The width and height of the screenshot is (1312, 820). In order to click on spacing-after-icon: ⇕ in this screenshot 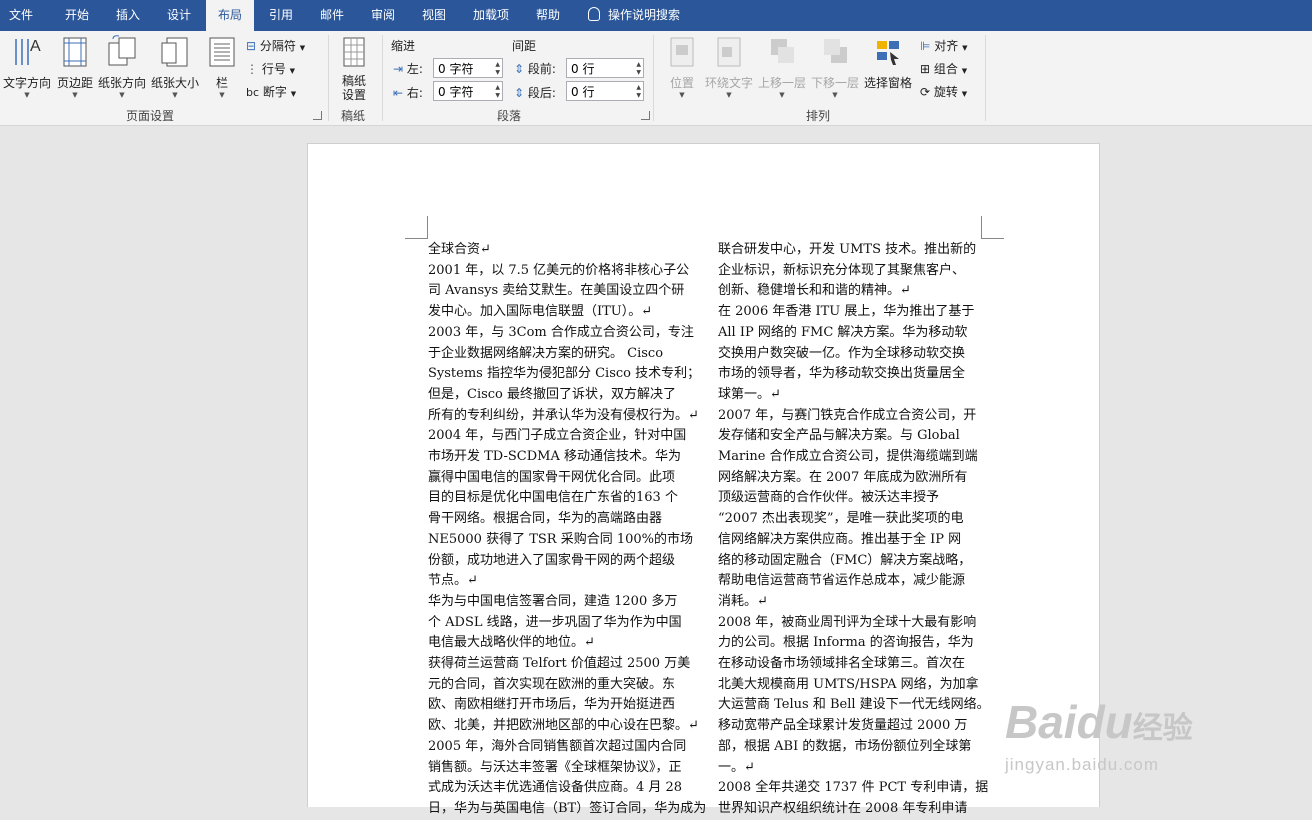, I will do `click(519, 93)`.